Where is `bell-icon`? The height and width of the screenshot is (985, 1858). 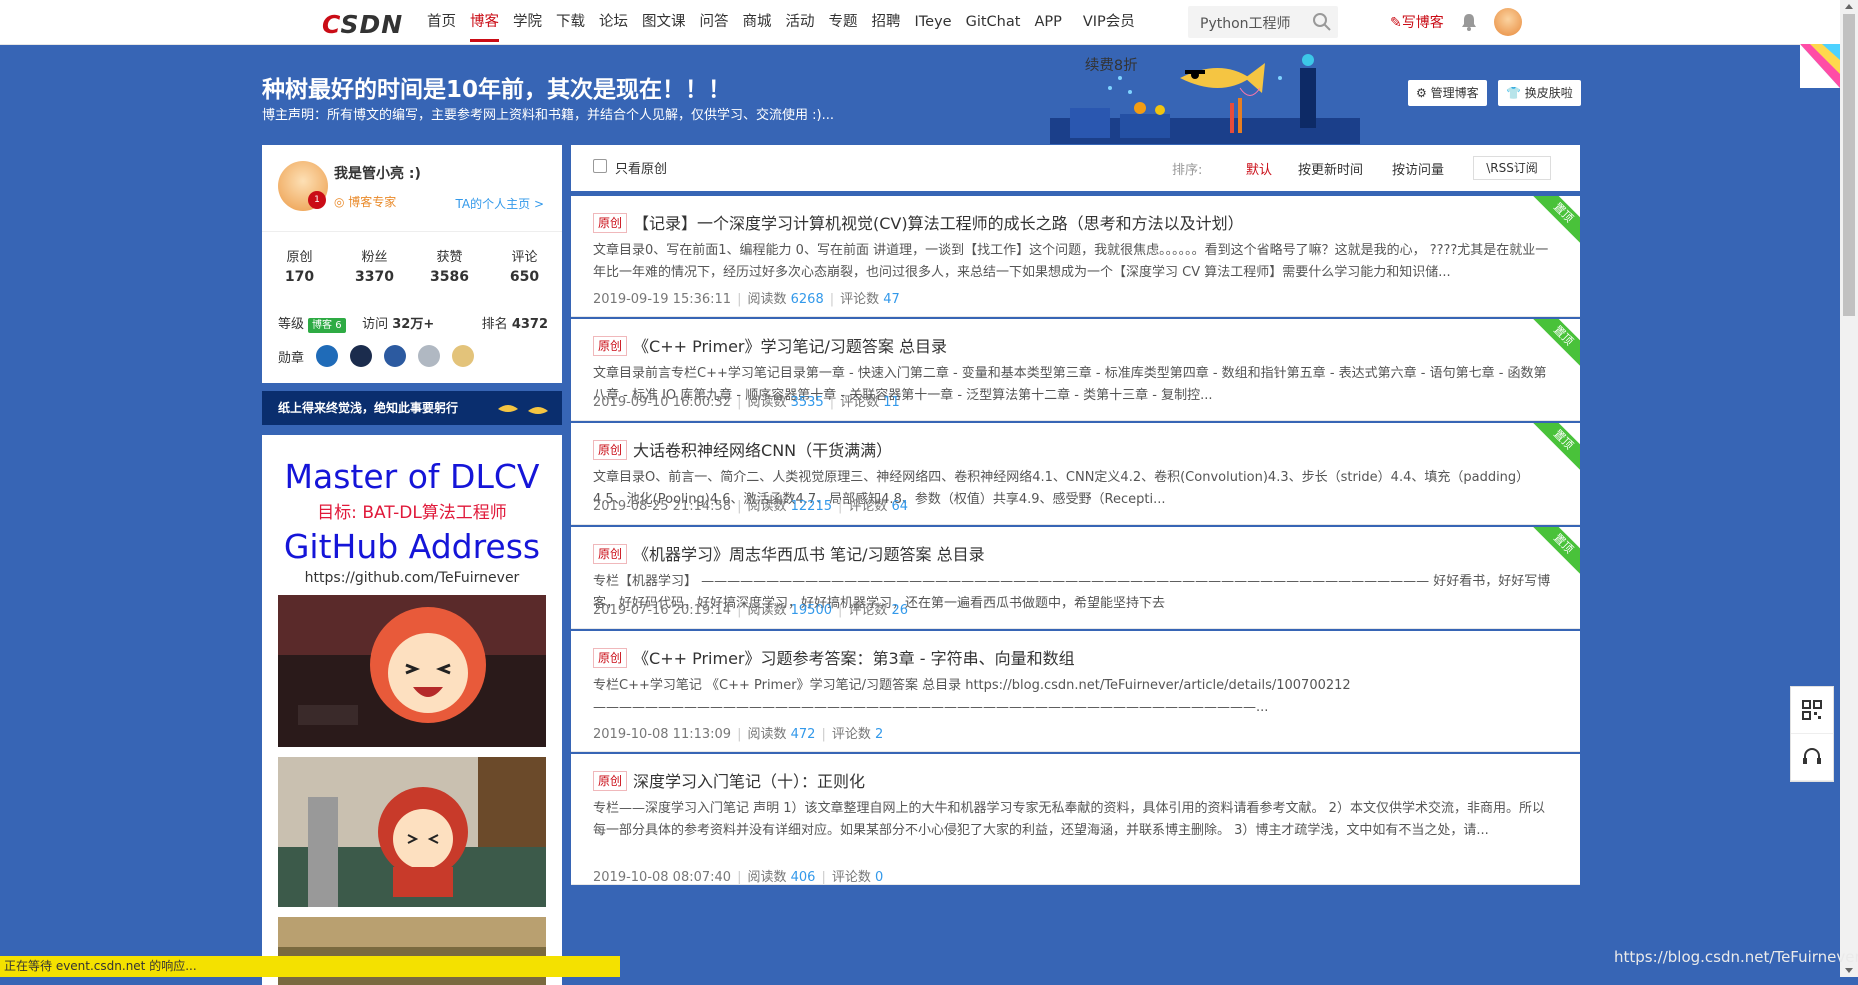 bell-icon is located at coordinates (1469, 22).